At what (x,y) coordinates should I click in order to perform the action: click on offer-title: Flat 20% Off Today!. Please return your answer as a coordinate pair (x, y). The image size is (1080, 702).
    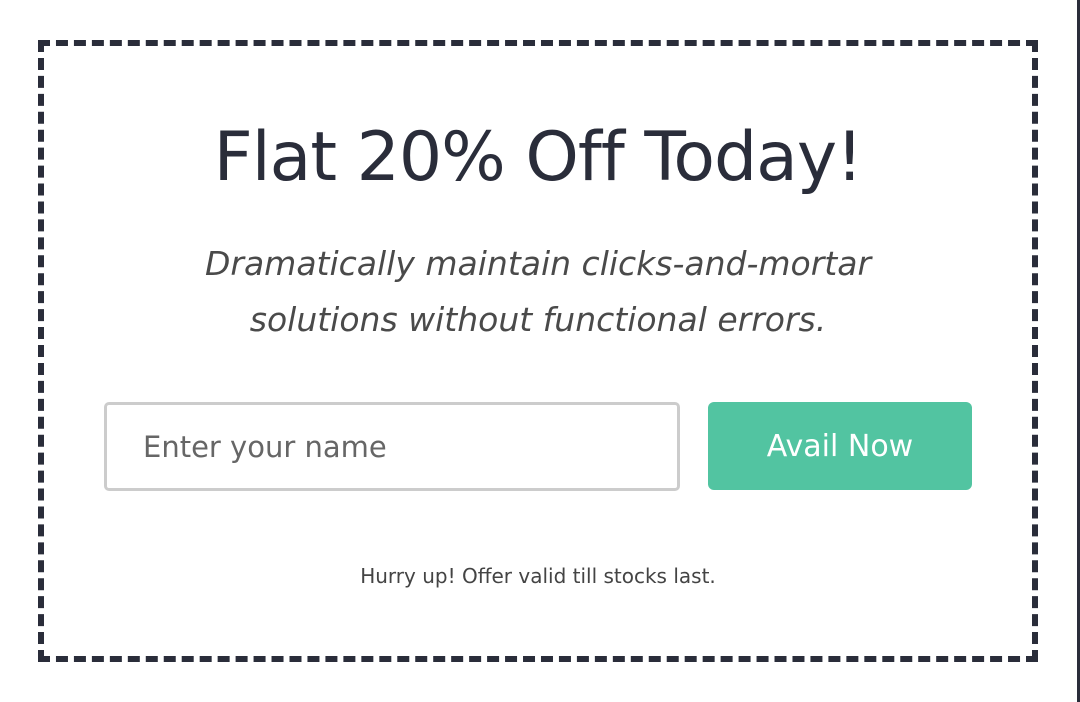
    Looking at the image, I should click on (538, 157).